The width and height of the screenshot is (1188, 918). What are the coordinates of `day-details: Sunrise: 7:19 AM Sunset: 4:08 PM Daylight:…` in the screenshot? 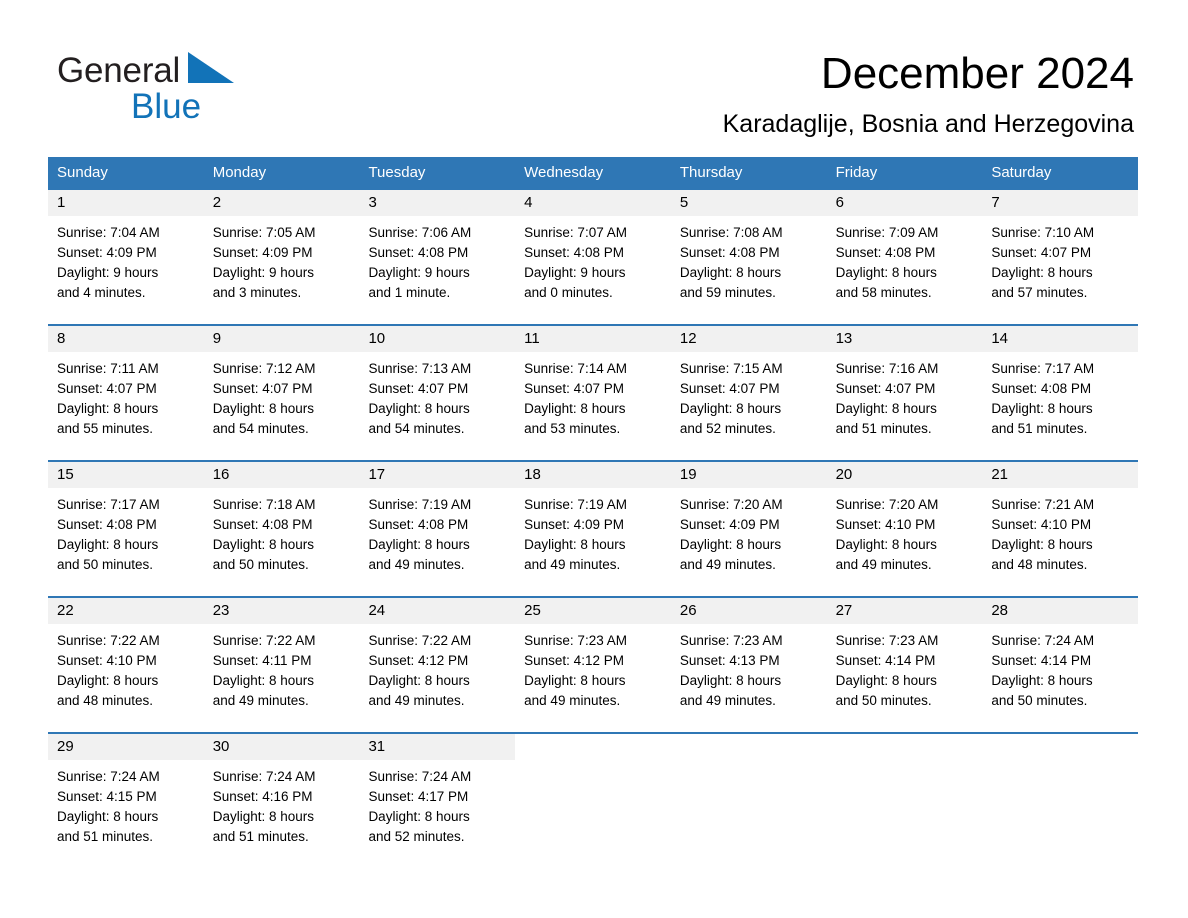 It's located at (437, 531).